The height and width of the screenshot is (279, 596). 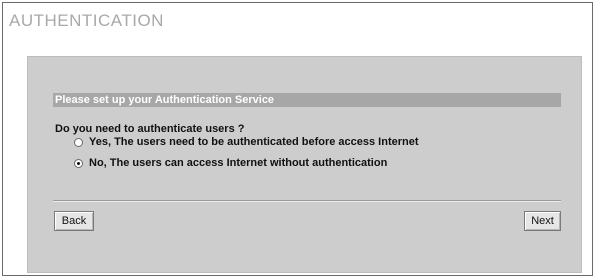 What do you see at coordinates (150, 129) in the screenshot?
I see `authenticate-question: Do you need to authenticate users ?` at bounding box center [150, 129].